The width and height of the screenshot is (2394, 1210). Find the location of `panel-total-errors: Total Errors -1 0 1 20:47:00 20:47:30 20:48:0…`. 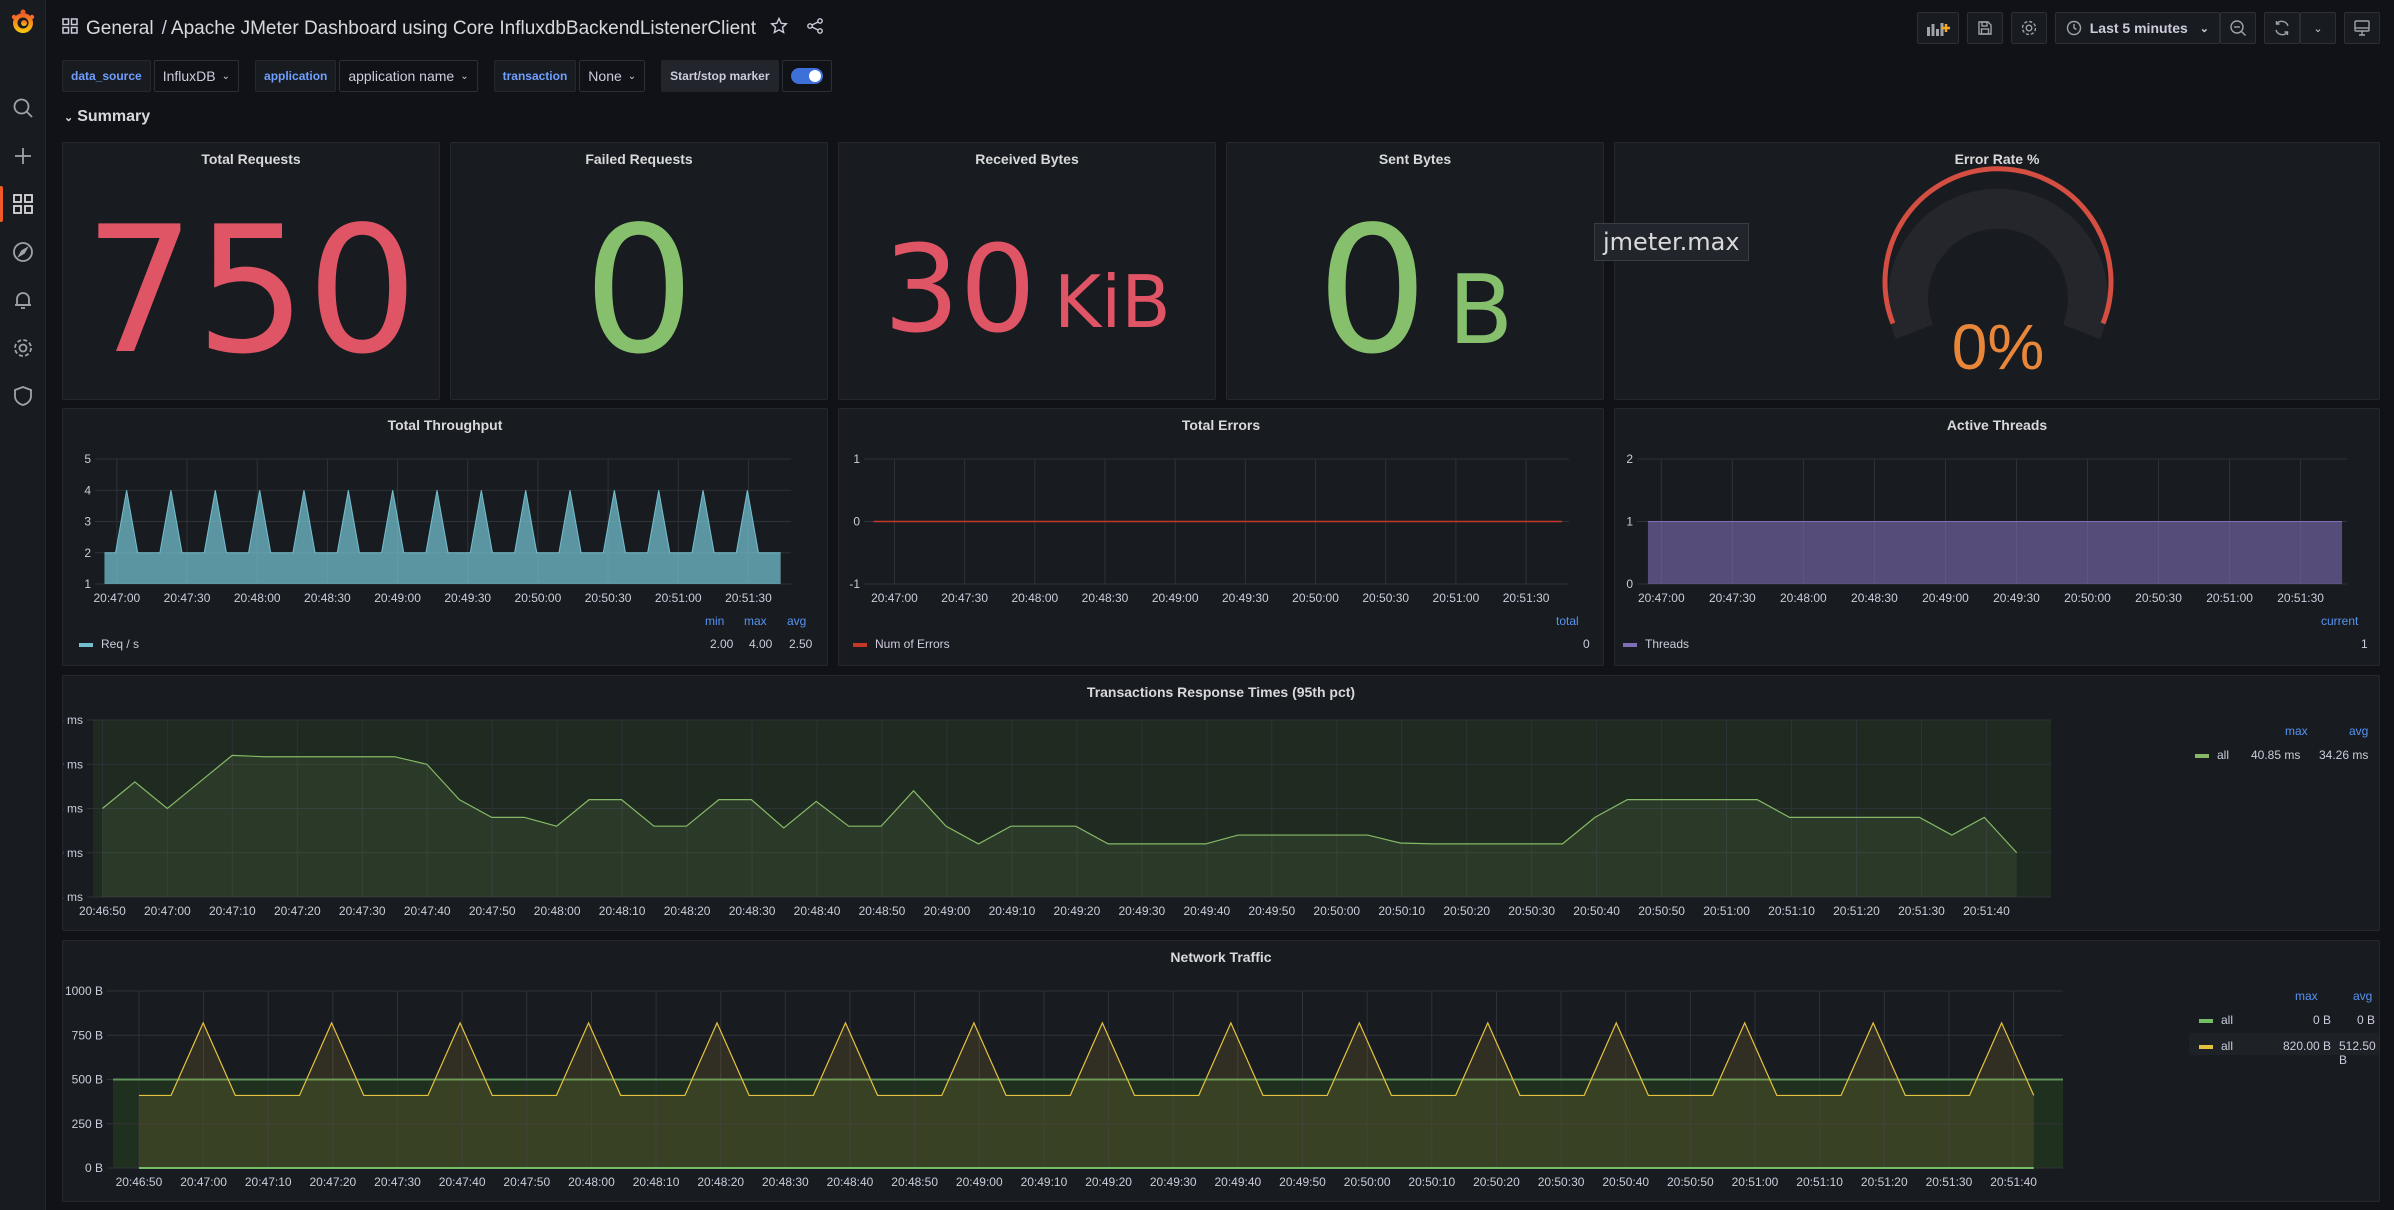

panel-total-errors: Total Errors -1 0 1 20:47:00 20:47:30 20:48:0… is located at coordinates (1221, 537).